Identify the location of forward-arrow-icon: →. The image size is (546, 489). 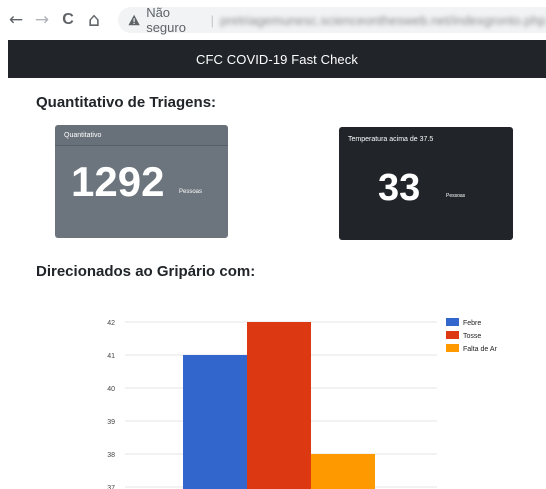
(42, 20).